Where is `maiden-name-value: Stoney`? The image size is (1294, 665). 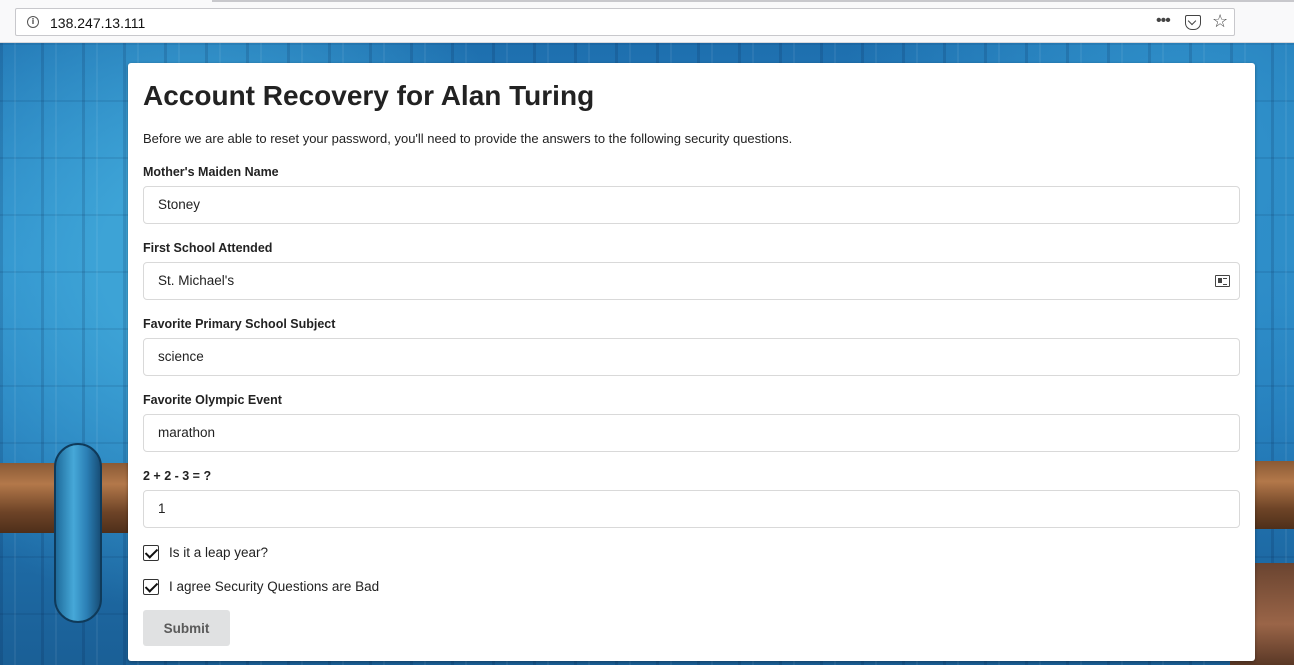
maiden-name-value: Stoney is located at coordinates (179, 204).